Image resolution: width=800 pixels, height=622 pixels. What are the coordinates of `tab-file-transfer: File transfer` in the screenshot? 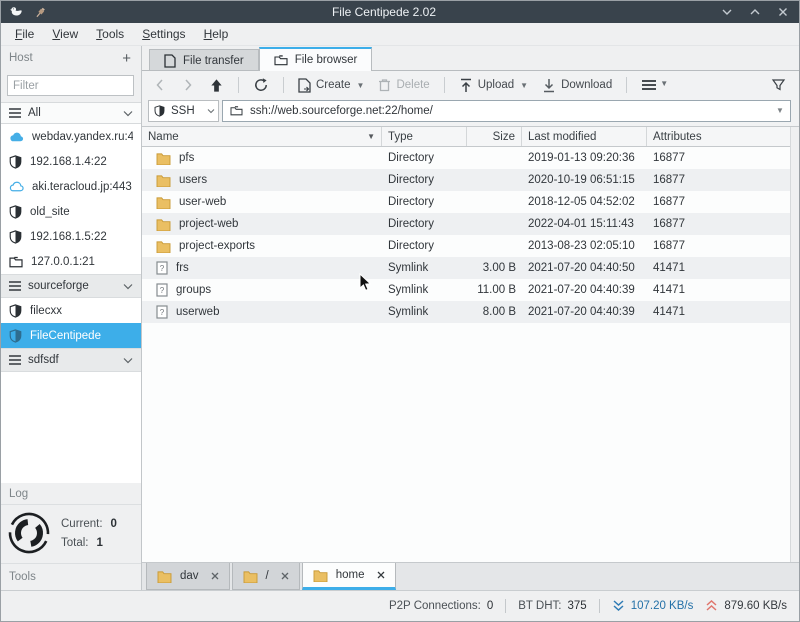 It's located at (204, 60).